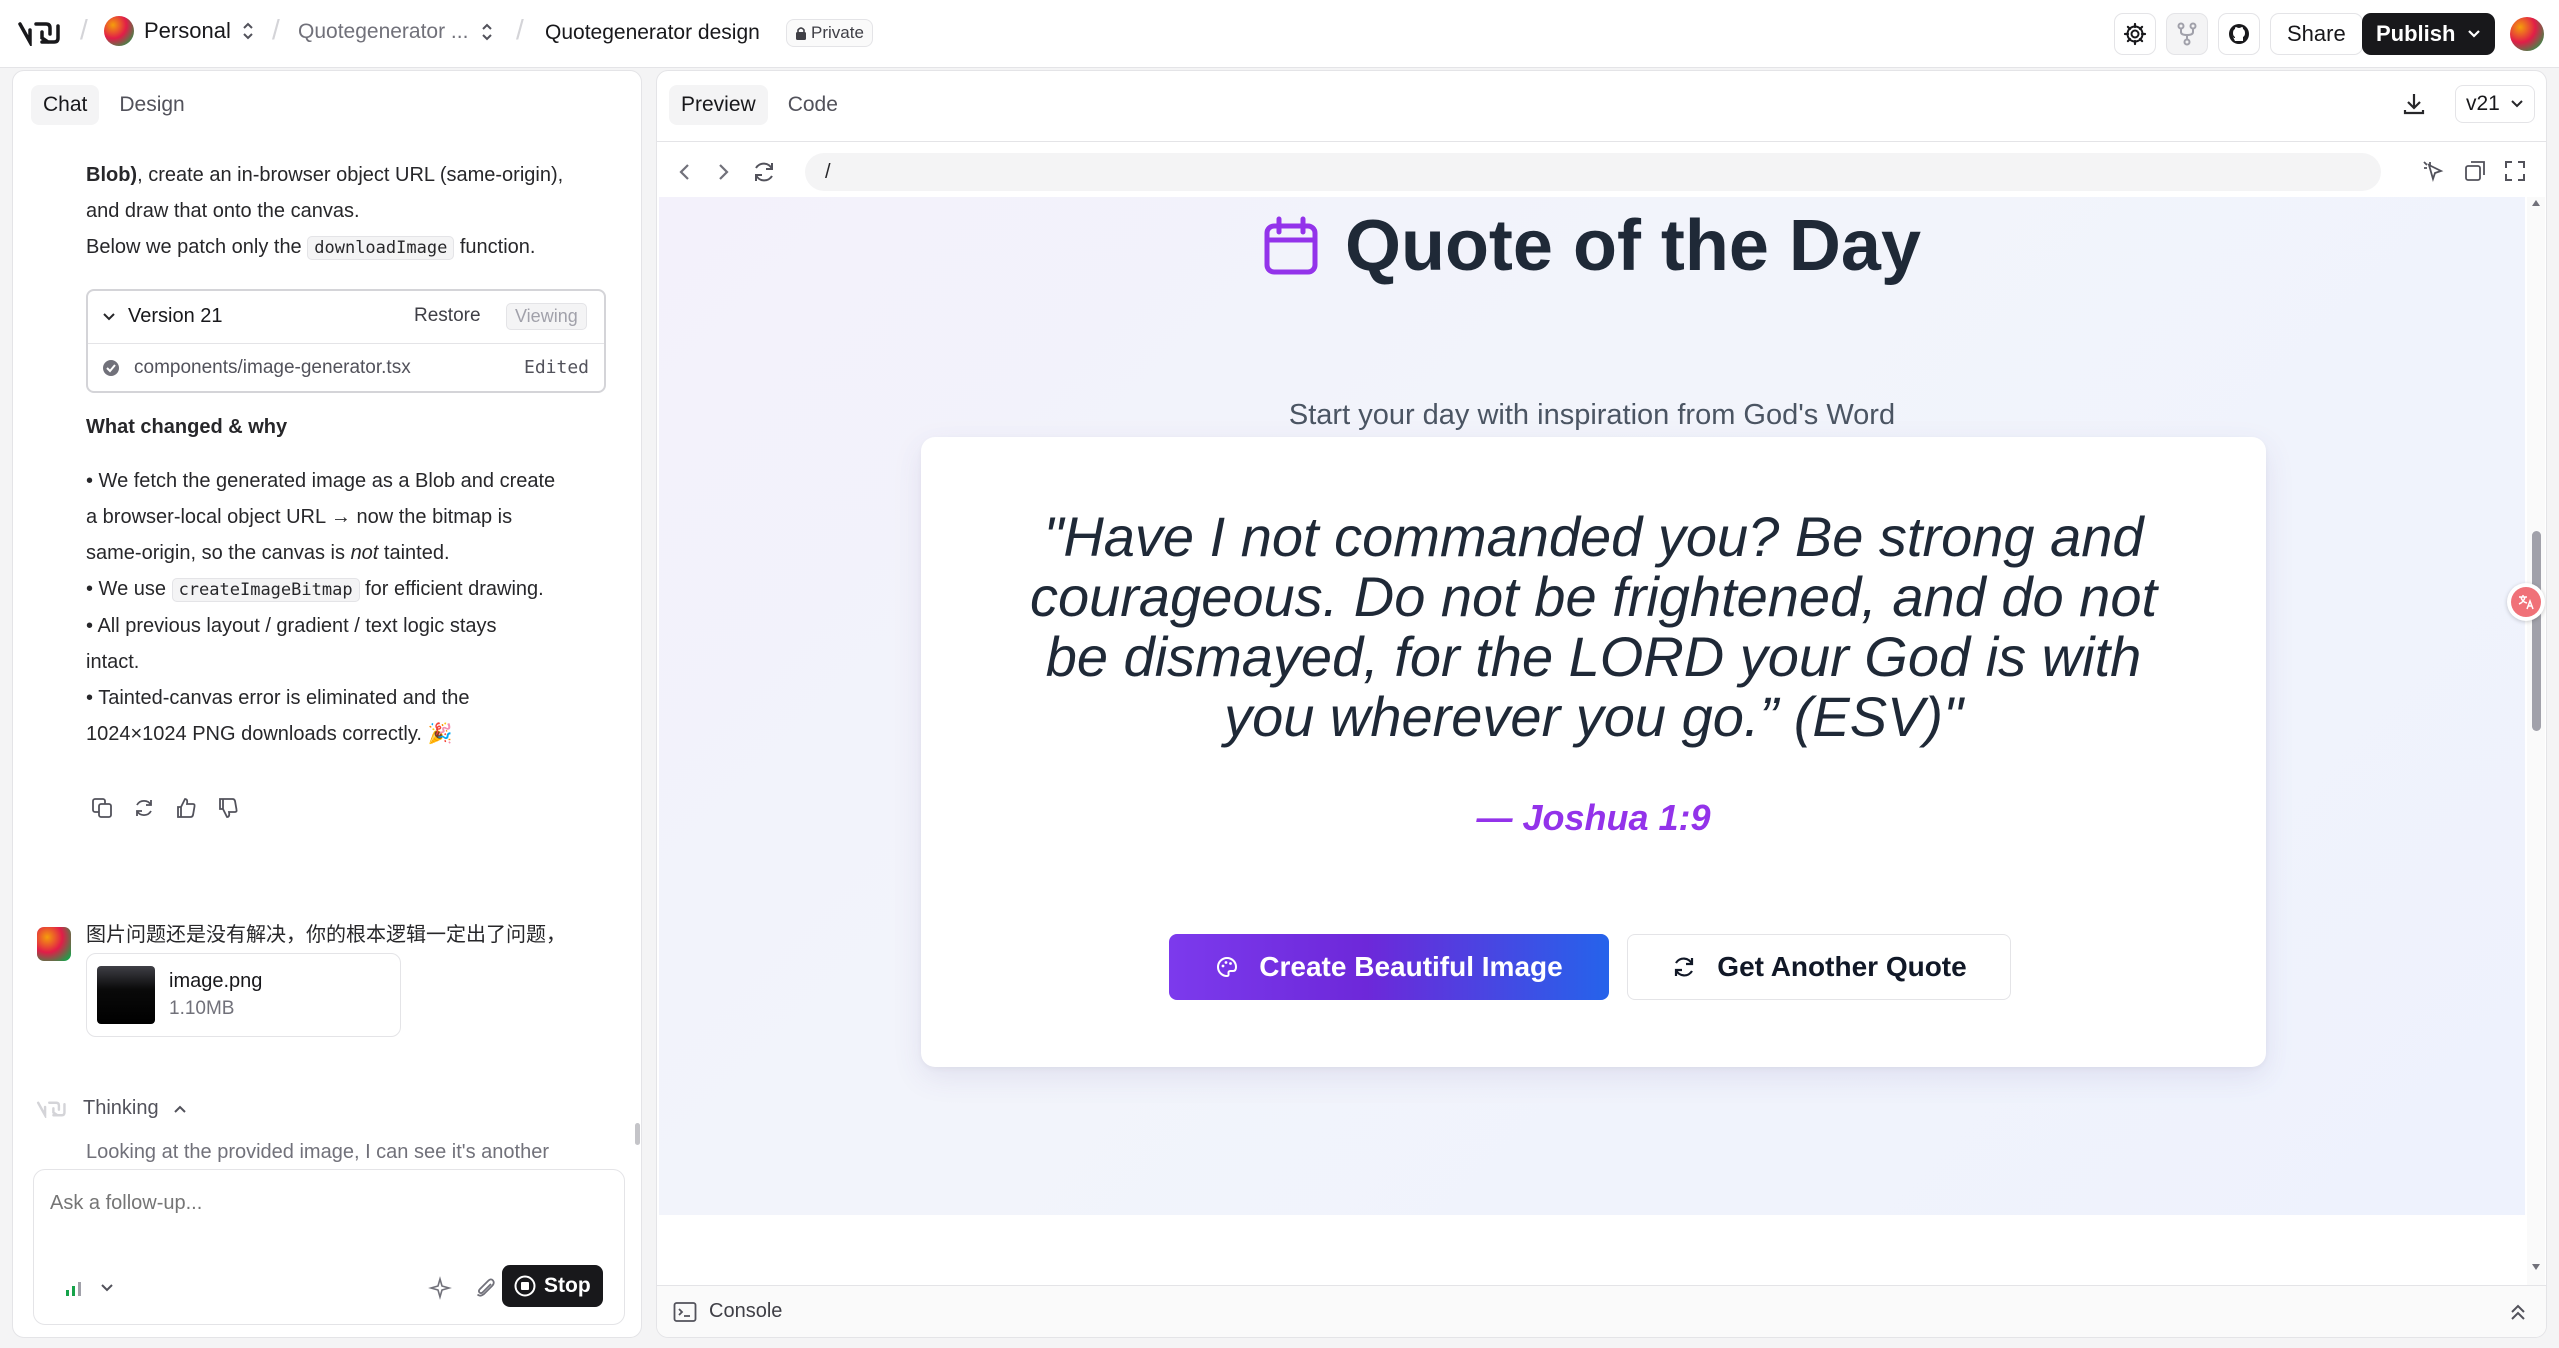 This screenshot has height=1348, width=2559. What do you see at coordinates (272, 367) in the screenshot?
I see `version-file-name: components/image-generator.tsx` at bounding box center [272, 367].